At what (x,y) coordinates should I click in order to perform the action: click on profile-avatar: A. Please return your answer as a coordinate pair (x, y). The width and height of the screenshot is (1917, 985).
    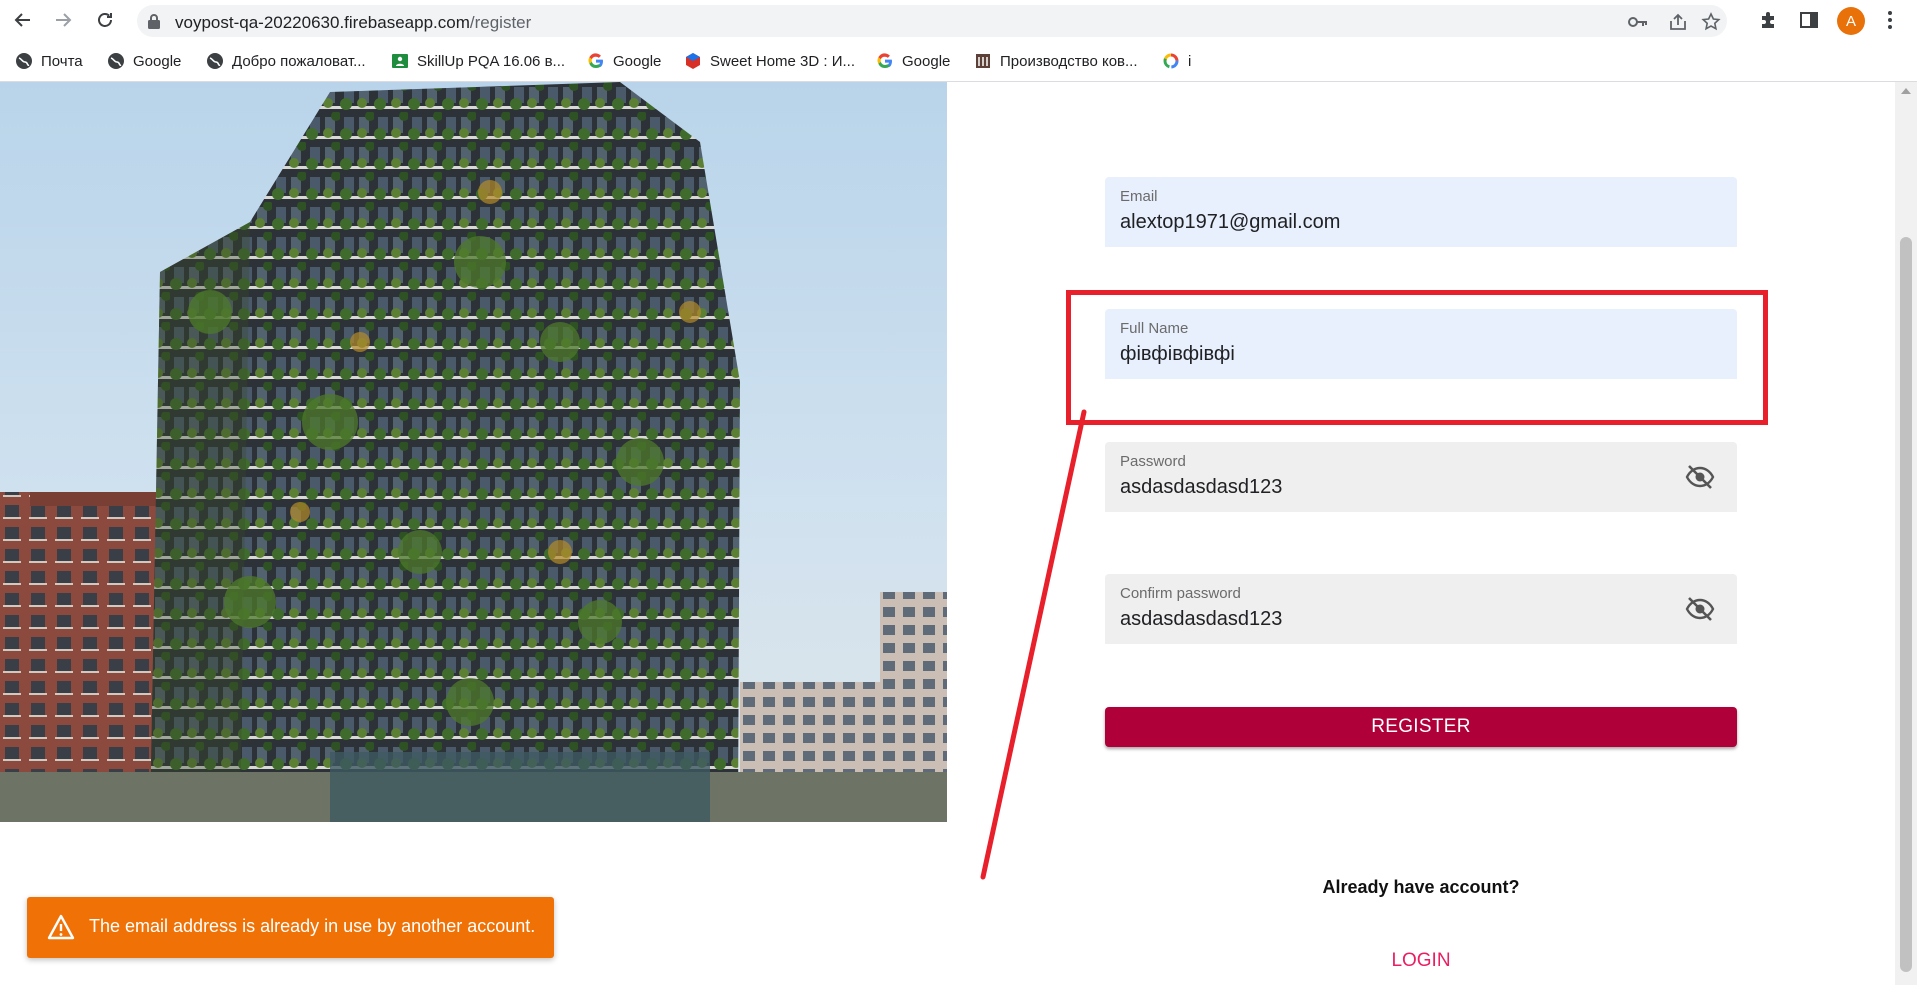
    Looking at the image, I should click on (1851, 21).